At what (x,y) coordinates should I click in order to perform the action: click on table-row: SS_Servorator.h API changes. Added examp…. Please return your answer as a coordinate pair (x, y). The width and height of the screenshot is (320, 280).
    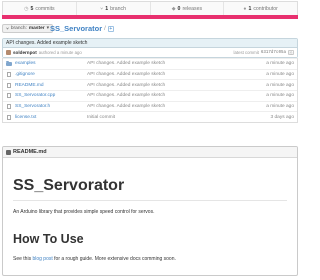
    Looking at the image, I should click on (150, 106).